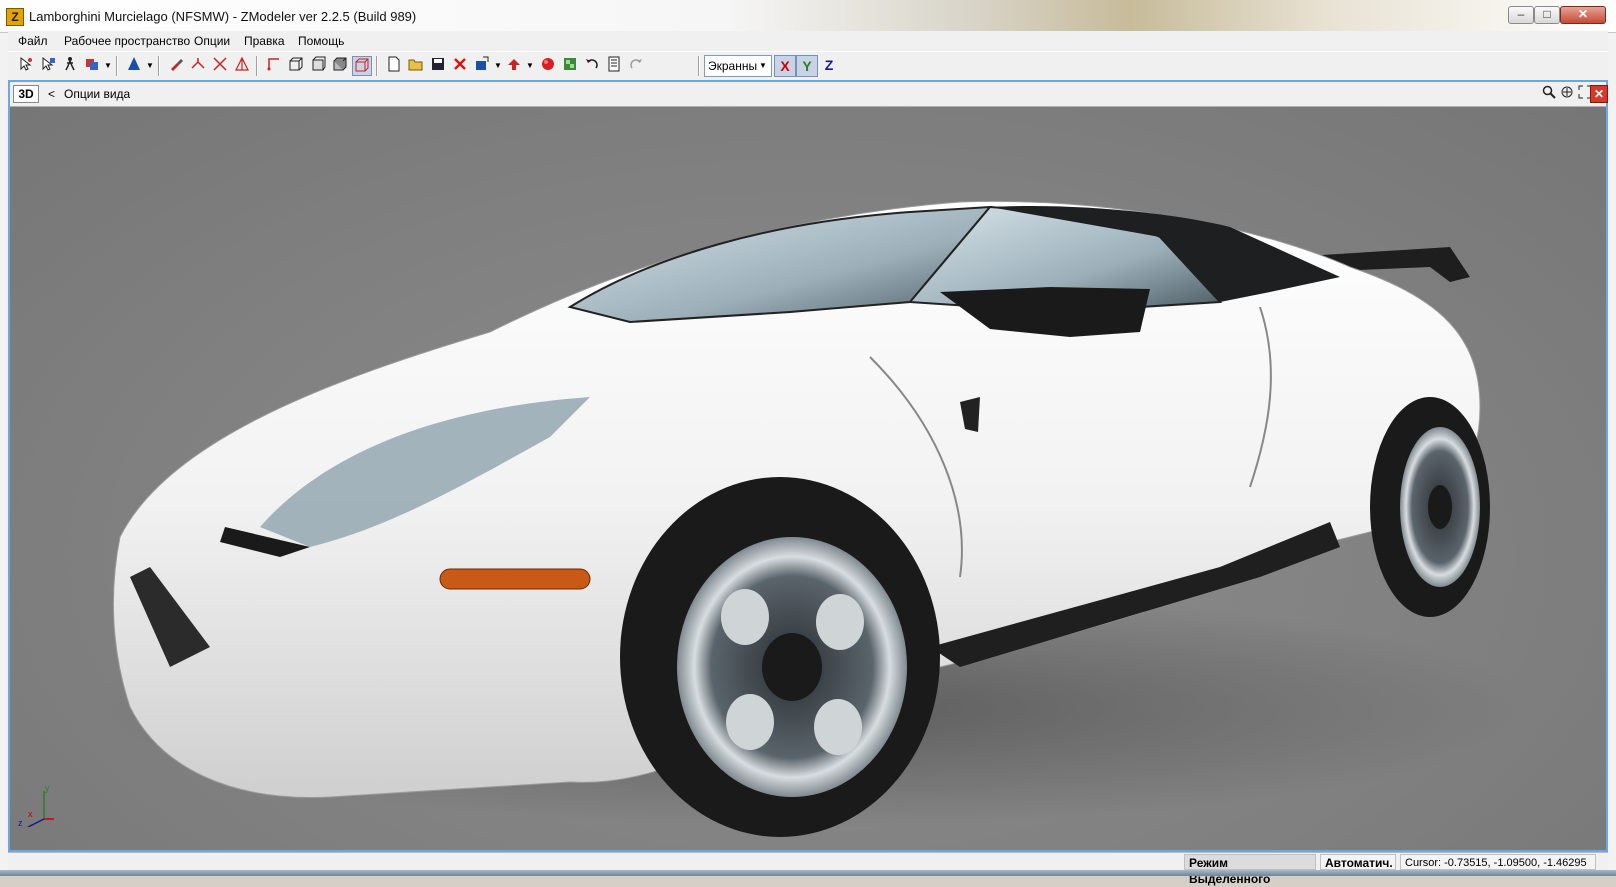 This screenshot has height=887, width=1616. I want to click on rear-wheel, so click(1430, 507).